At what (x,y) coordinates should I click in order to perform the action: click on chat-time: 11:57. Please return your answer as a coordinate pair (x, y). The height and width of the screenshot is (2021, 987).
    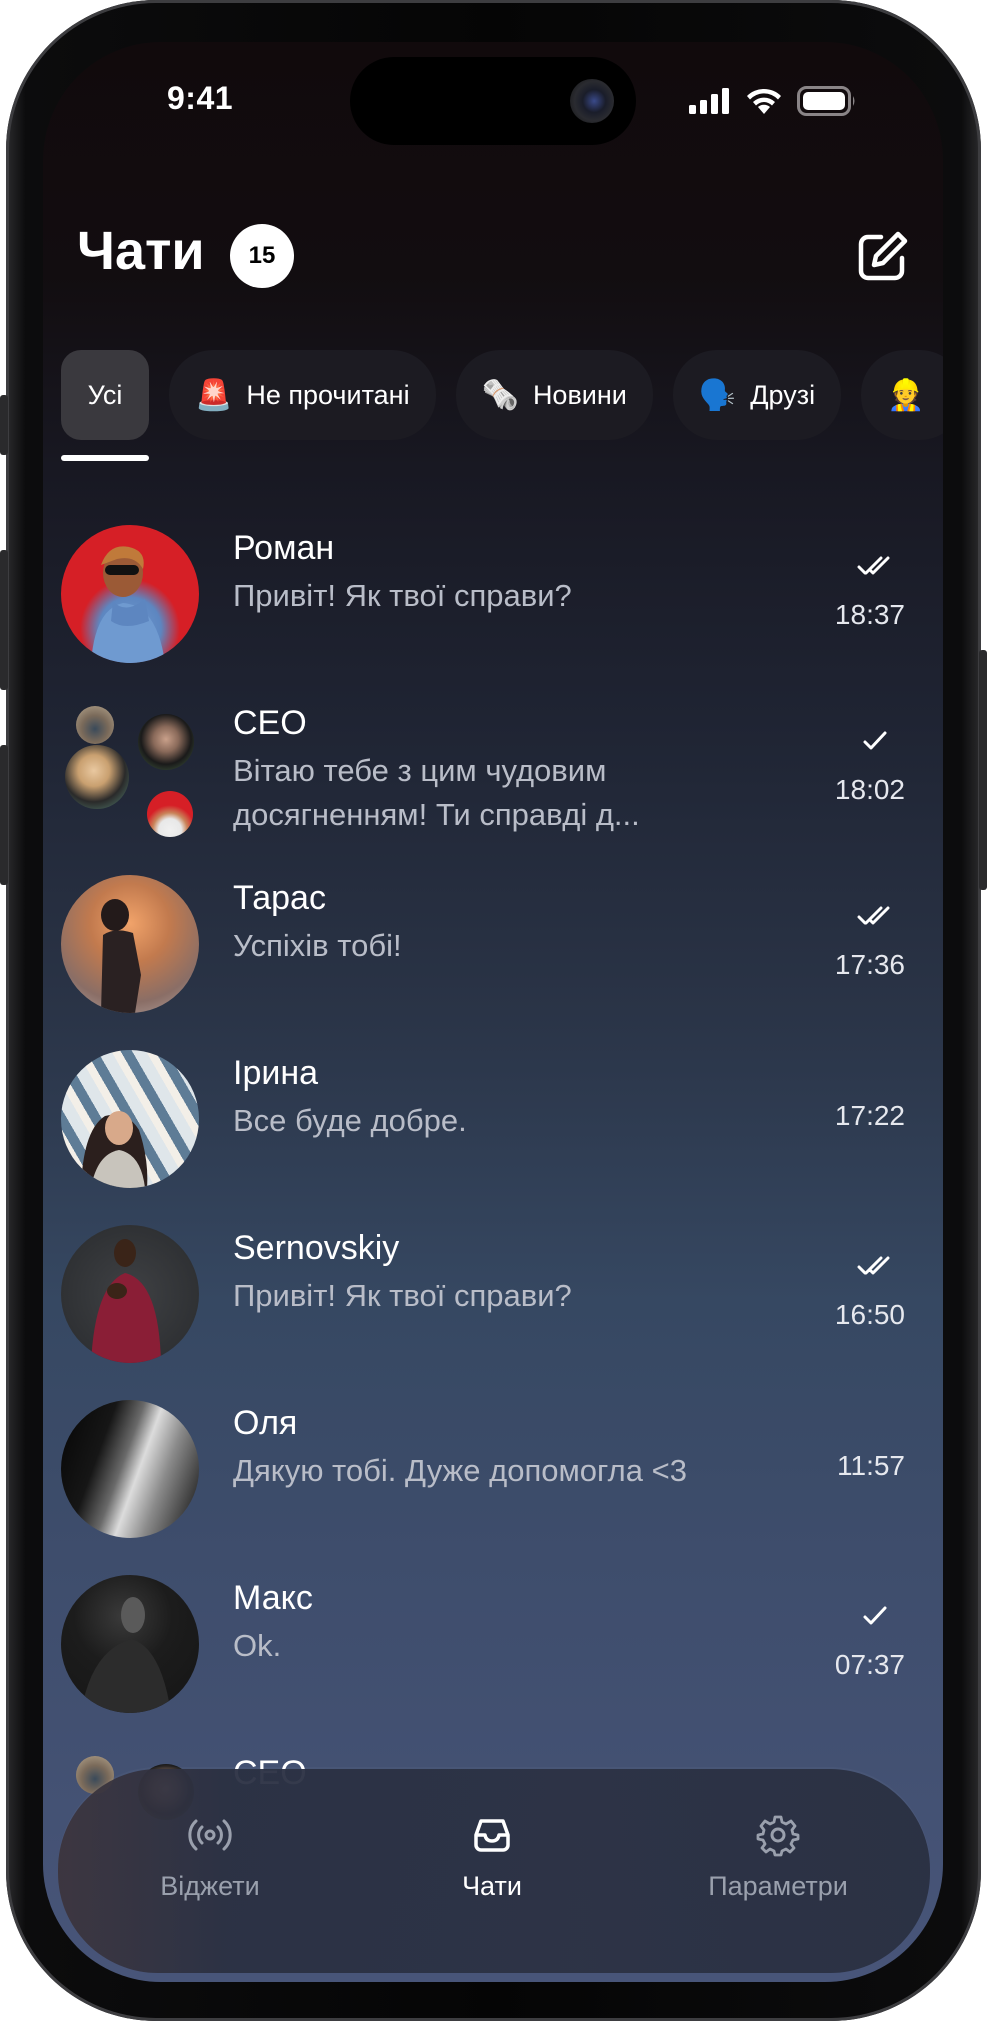
    Looking at the image, I should click on (871, 1465).